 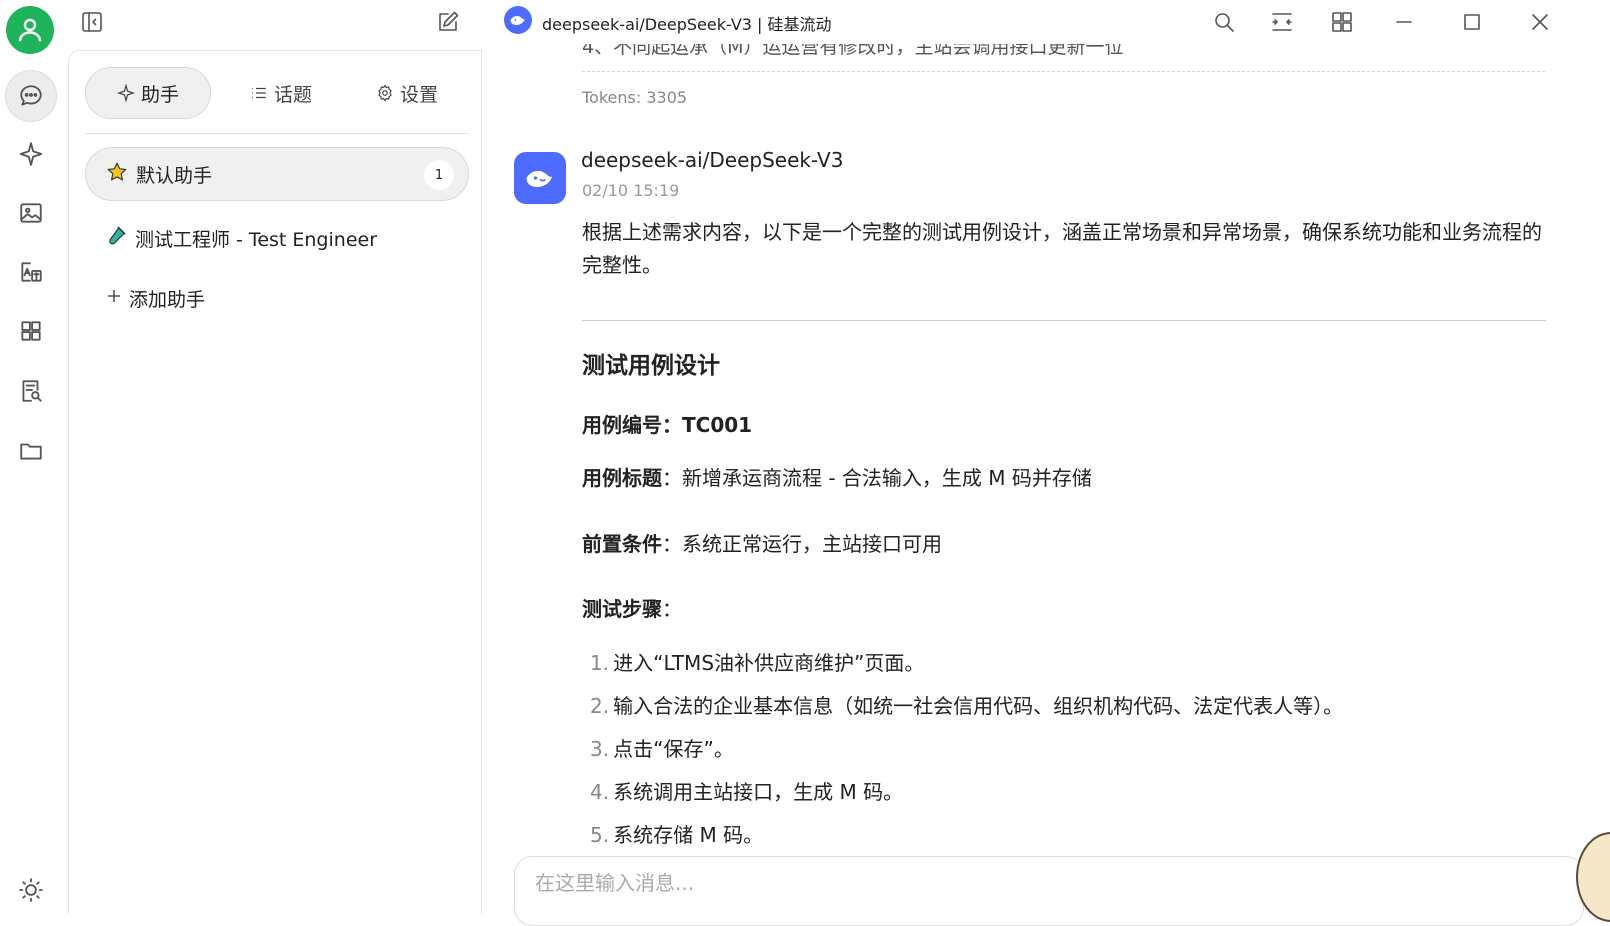 What do you see at coordinates (600, 663) in the screenshot?
I see `step-number: 1.` at bounding box center [600, 663].